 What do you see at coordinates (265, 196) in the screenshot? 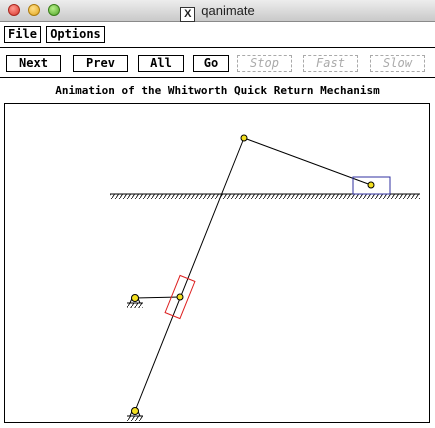
I see `ground-guide` at bounding box center [265, 196].